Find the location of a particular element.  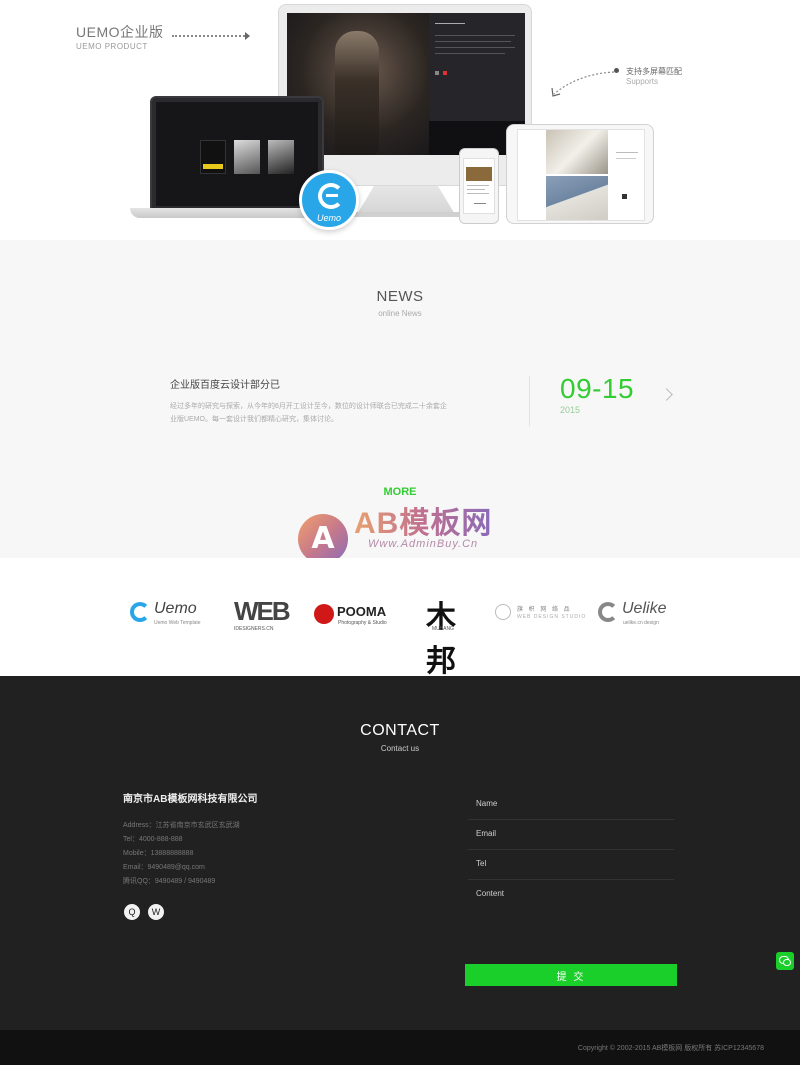

support-title: 支持多屏幕匹配 is located at coordinates (654, 71).